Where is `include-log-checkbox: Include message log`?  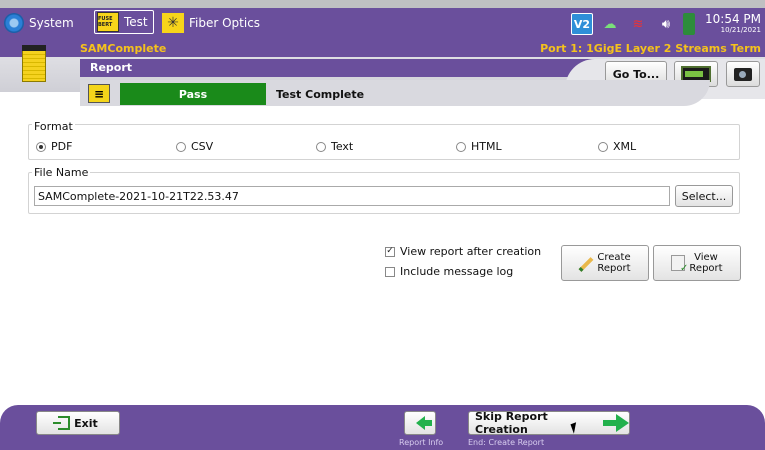
include-log-checkbox: Include message log is located at coordinates (449, 271).